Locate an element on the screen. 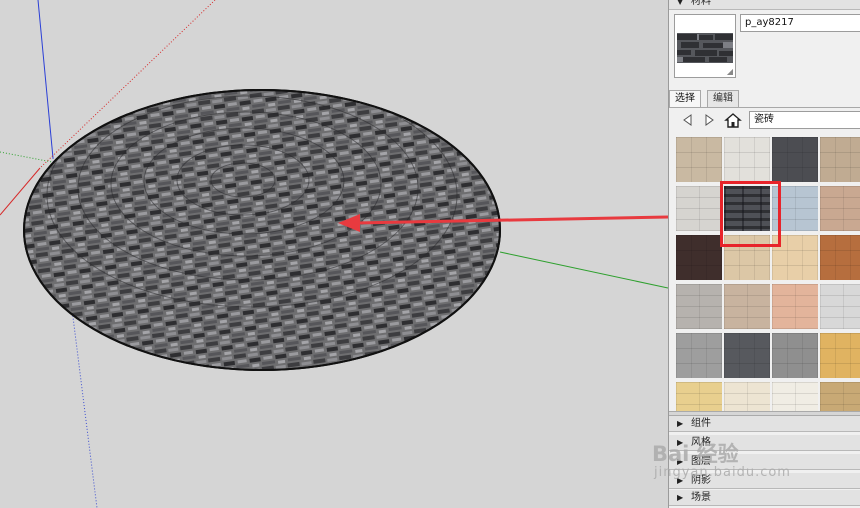 This screenshot has height=508, width=860. resize-grip-icon: ◢ is located at coordinates (729, 71).